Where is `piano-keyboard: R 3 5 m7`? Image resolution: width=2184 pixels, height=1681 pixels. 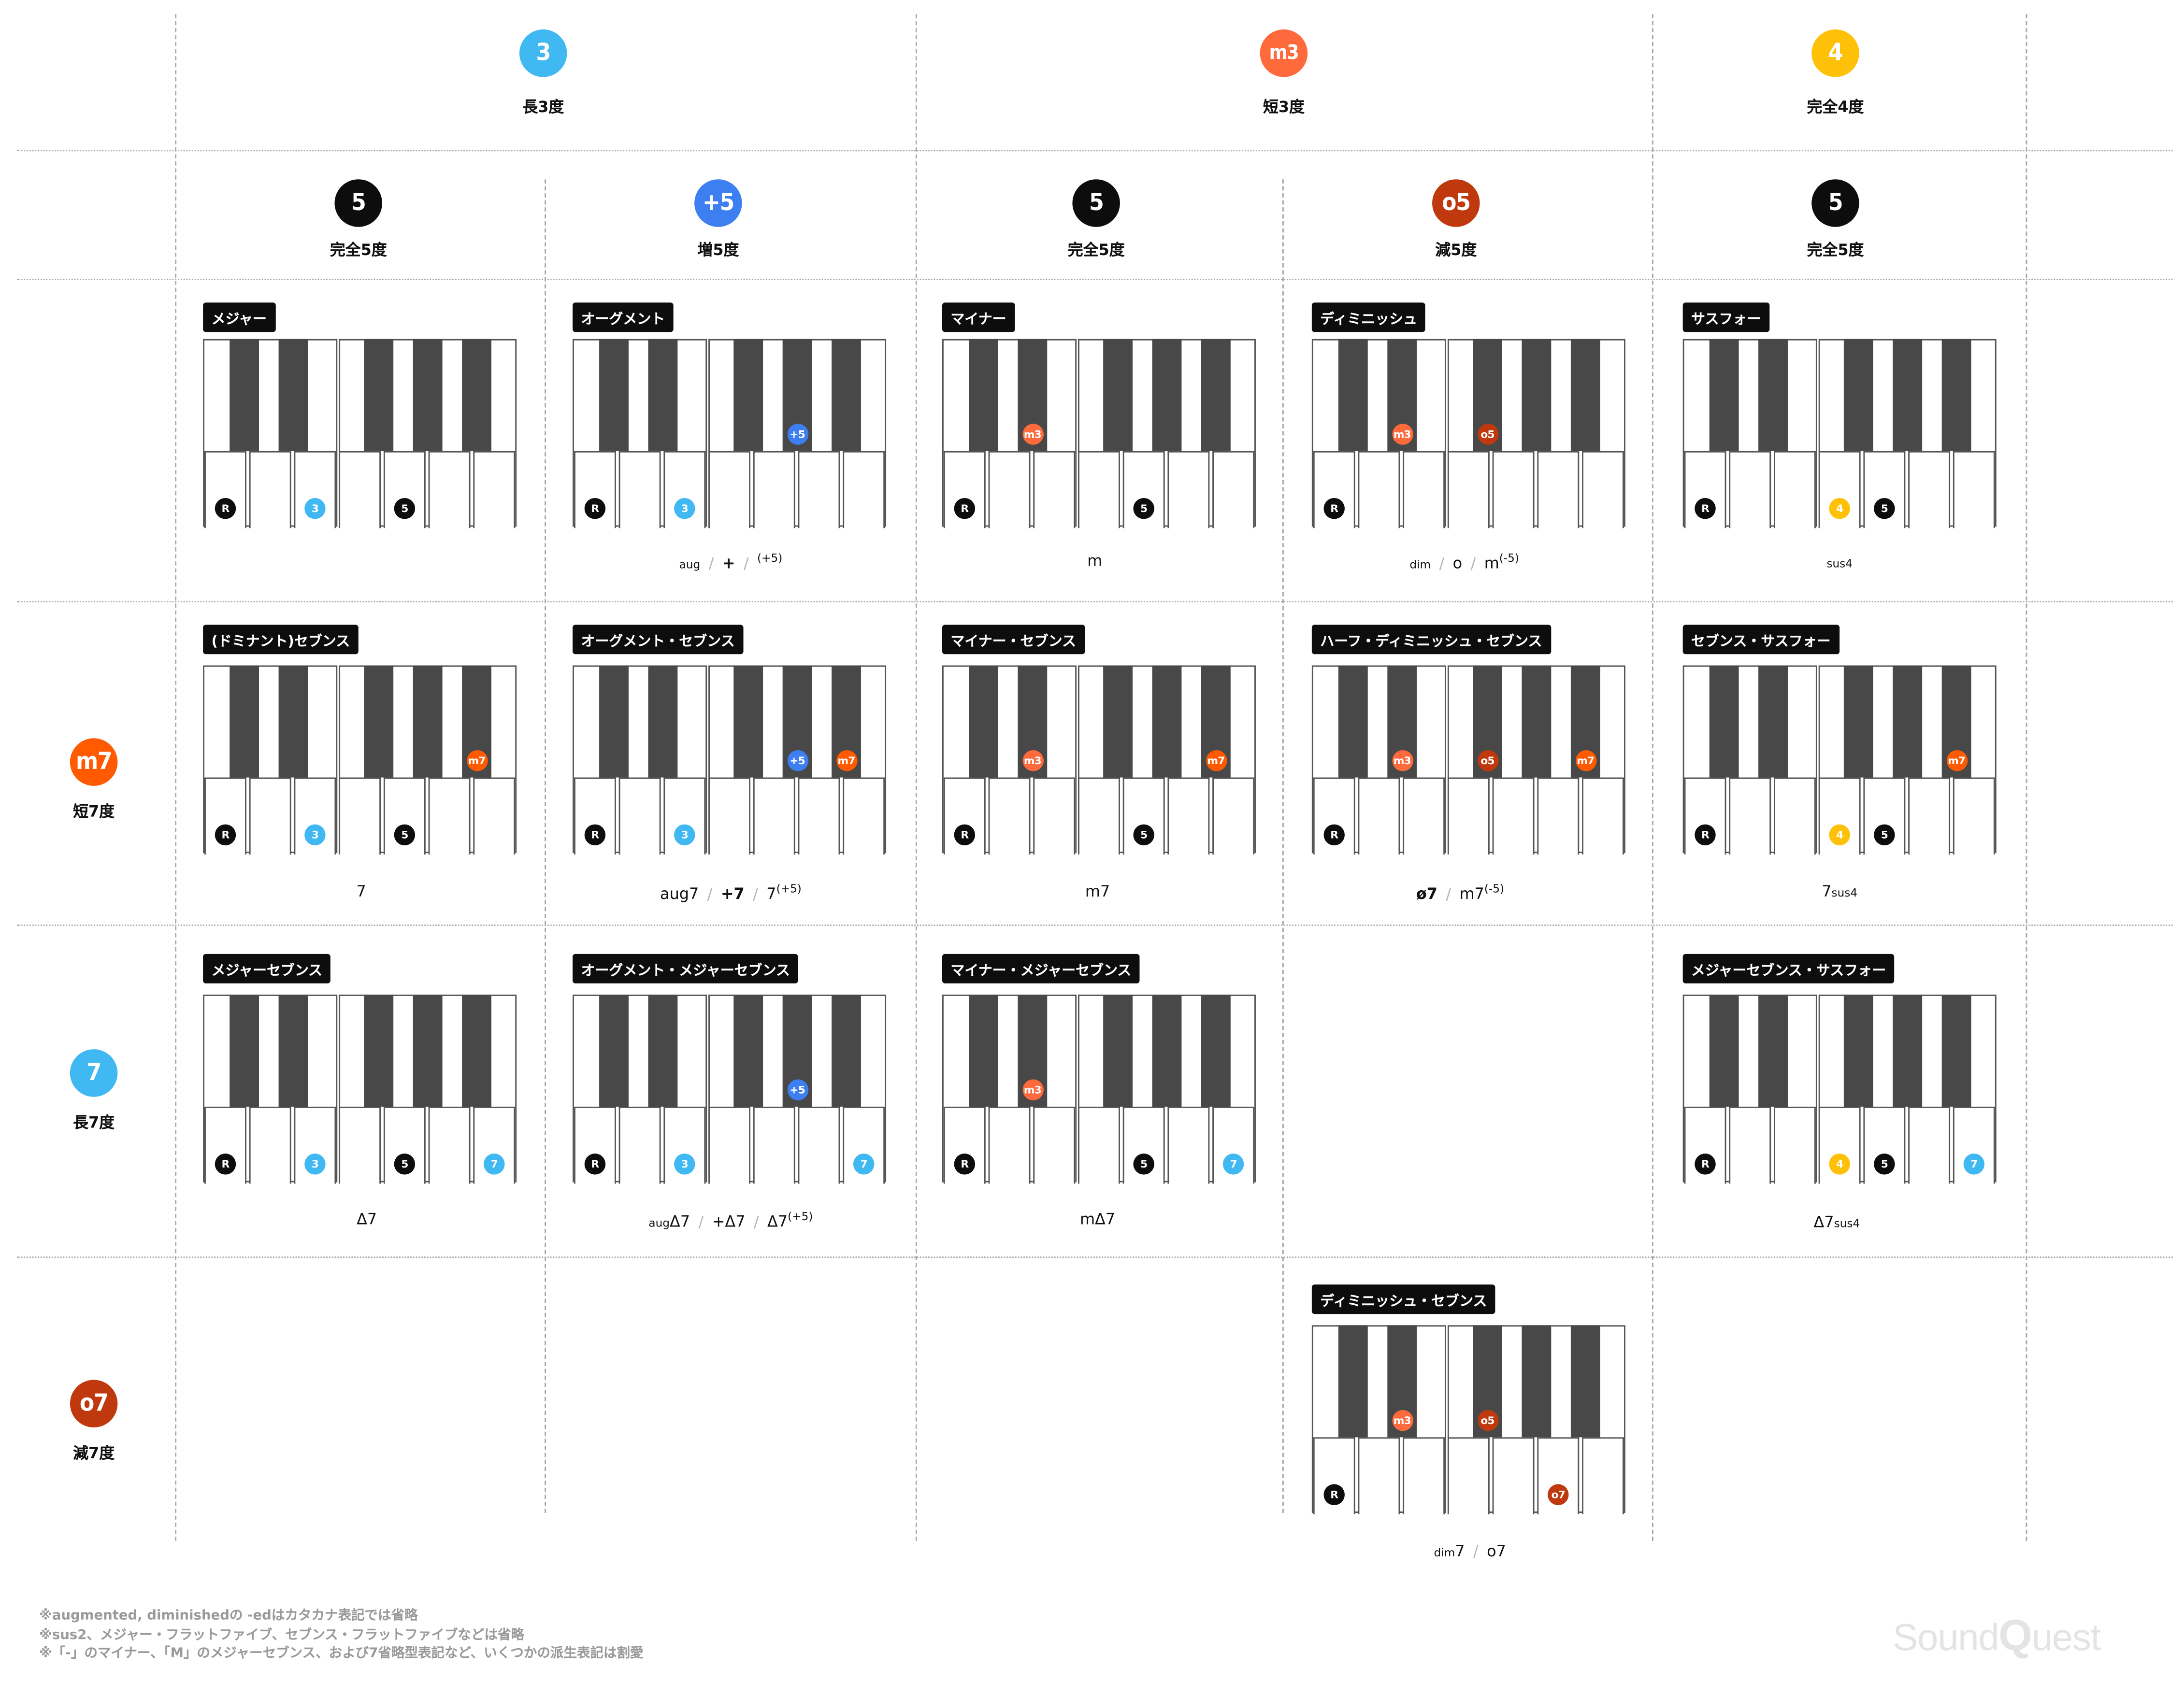 piano-keyboard: R 3 5 m7 is located at coordinates (360, 760).